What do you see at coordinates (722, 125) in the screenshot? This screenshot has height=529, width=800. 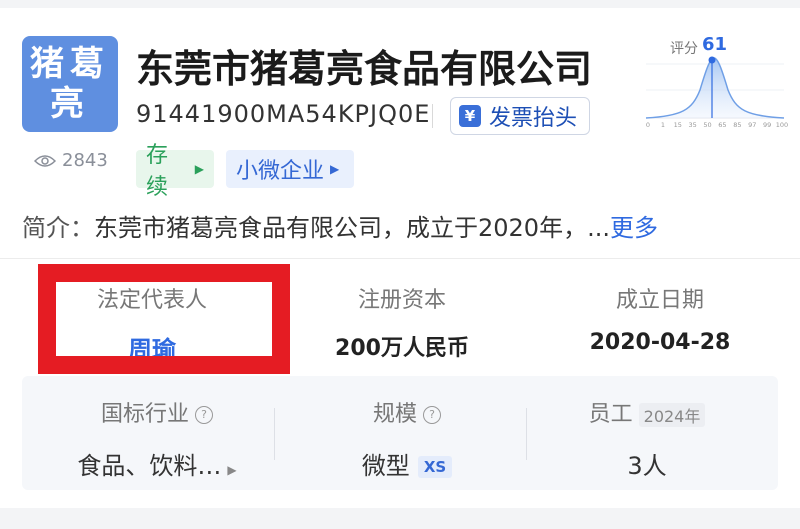 I see `score-axis-tick-label: 65` at bounding box center [722, 125].